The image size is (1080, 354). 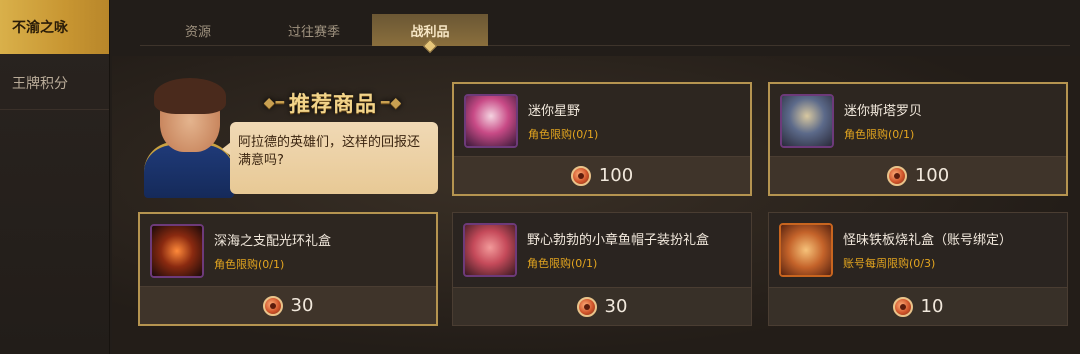 I want to click on product-name: 迷你星野, so click(x=554, y=111).